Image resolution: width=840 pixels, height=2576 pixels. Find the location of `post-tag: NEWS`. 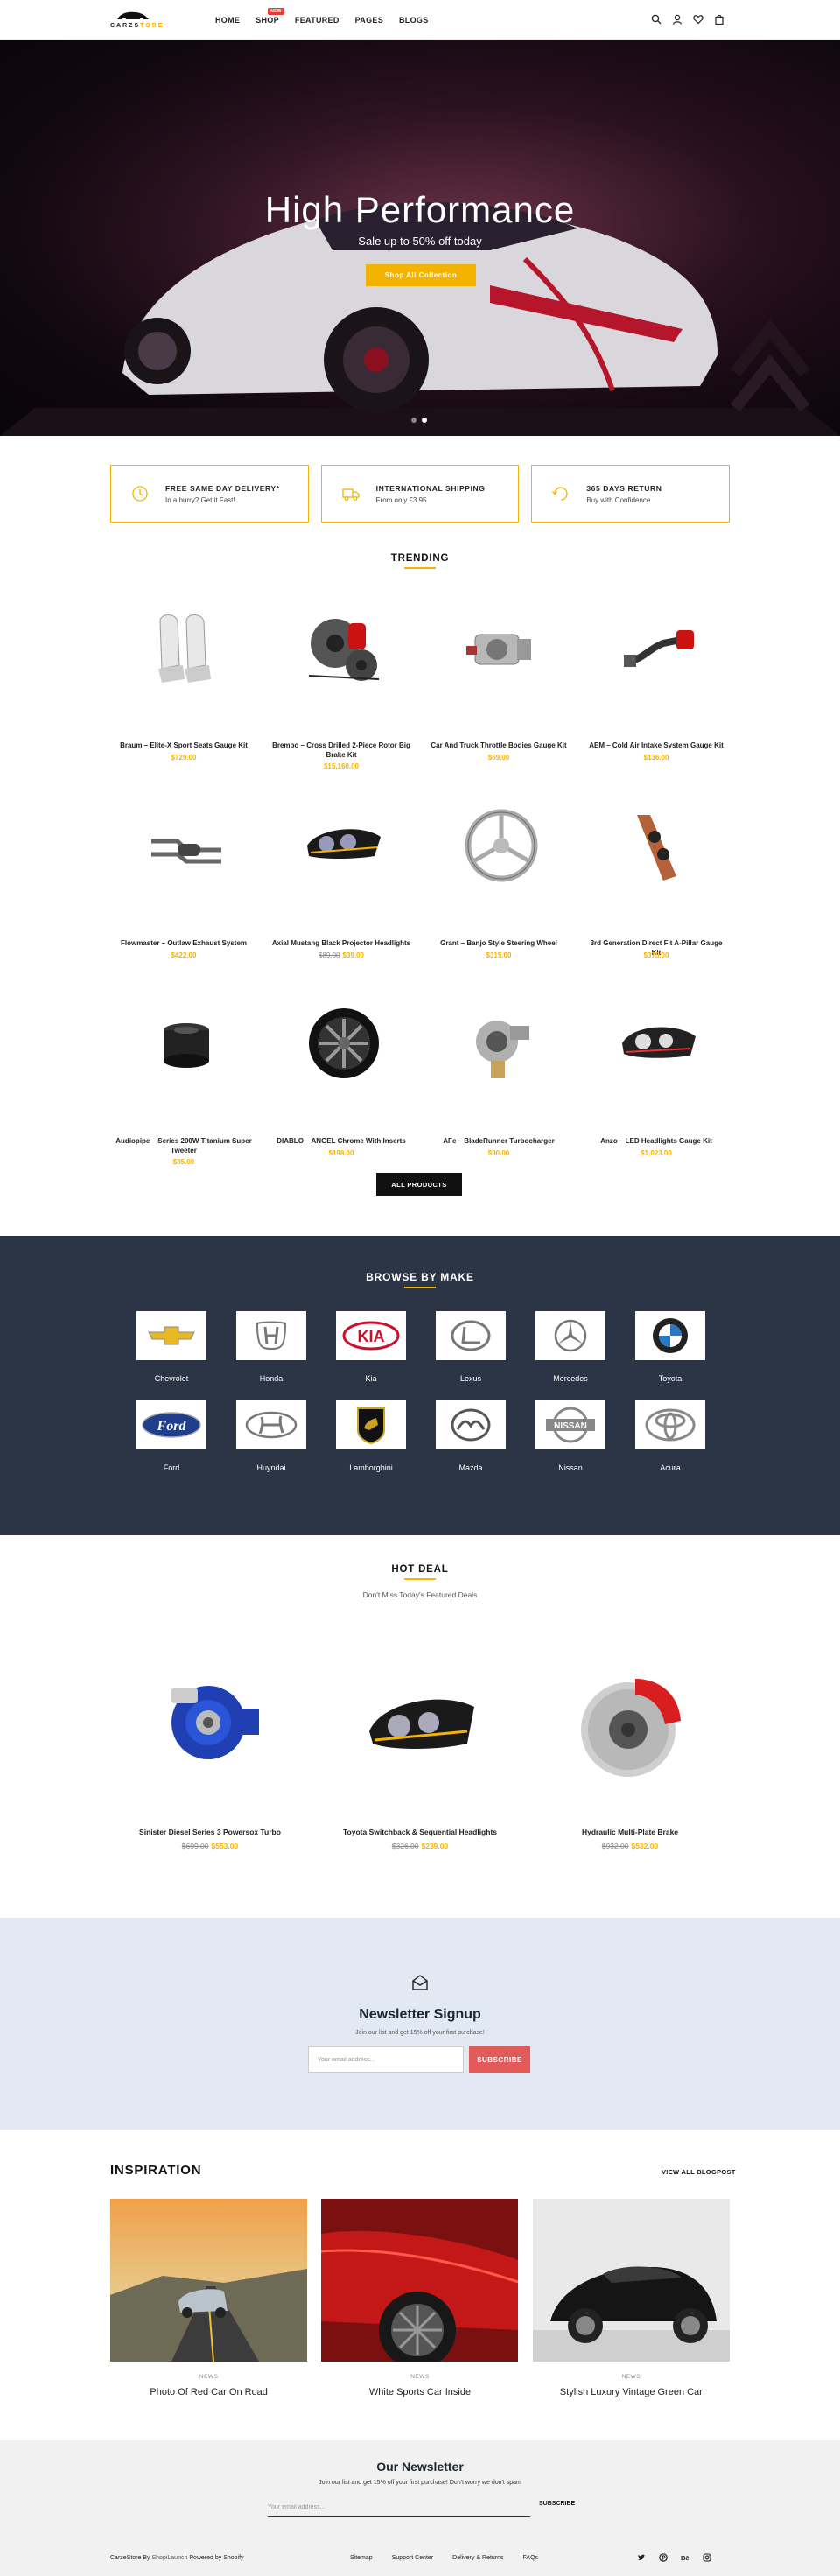

post-tag: NEWS is located at coordinates (631, 2377).